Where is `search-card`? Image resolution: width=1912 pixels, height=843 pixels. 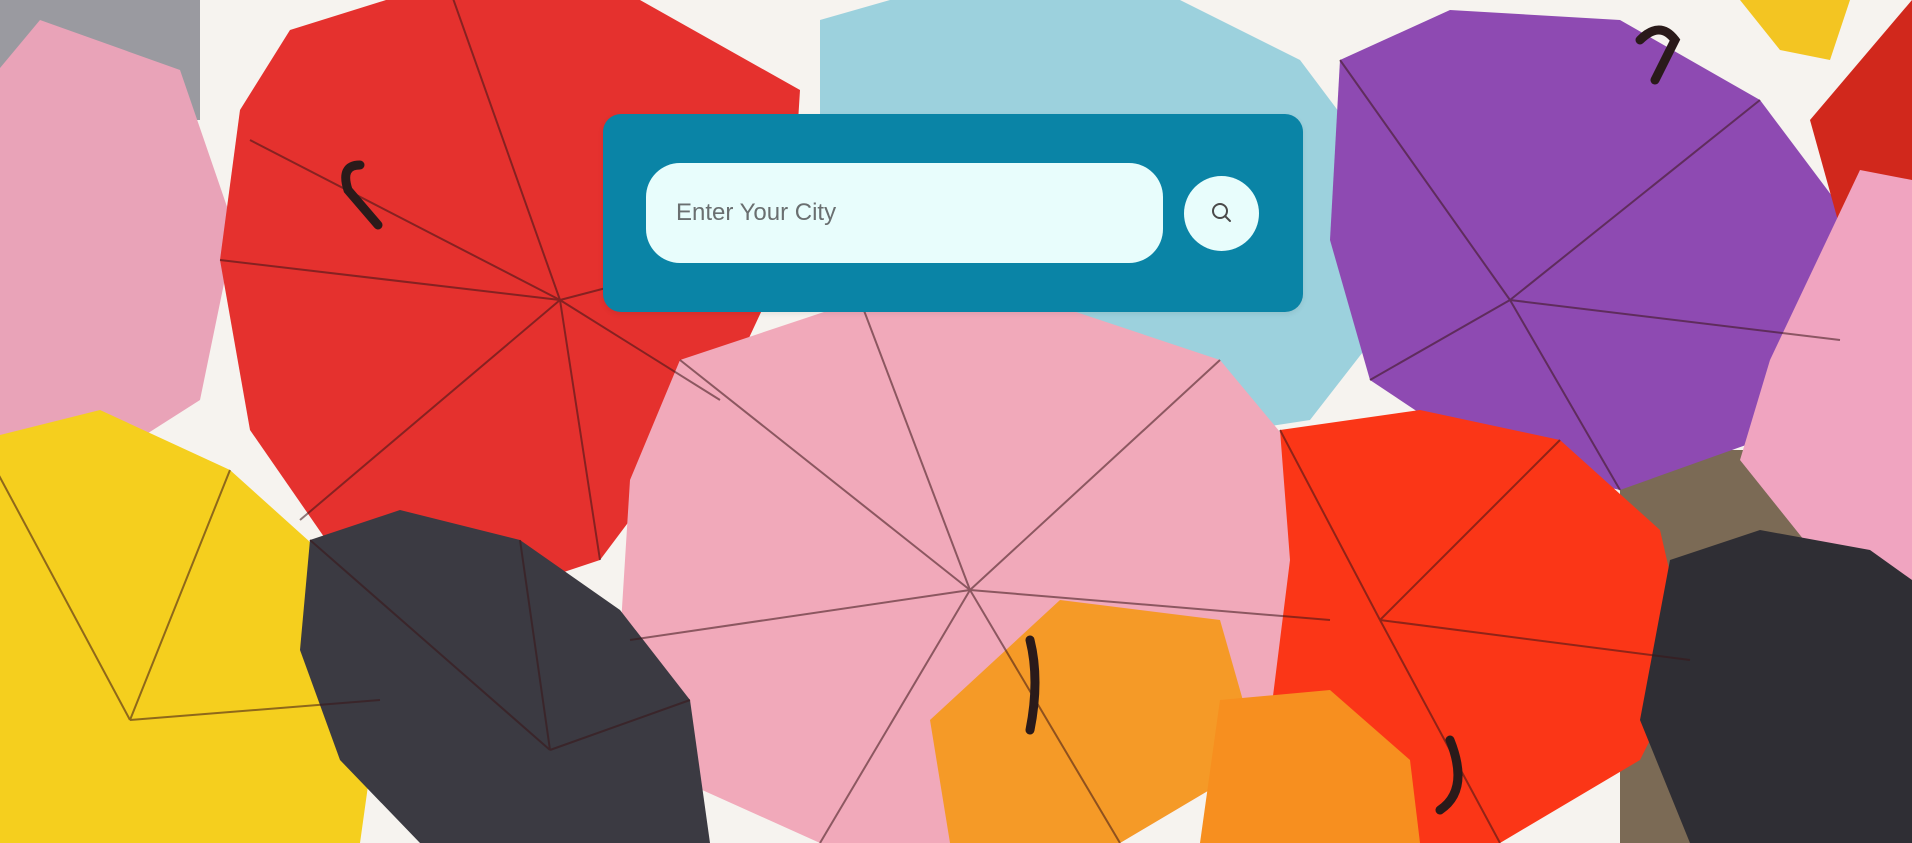
search-card is located at coordinates (953, 213).